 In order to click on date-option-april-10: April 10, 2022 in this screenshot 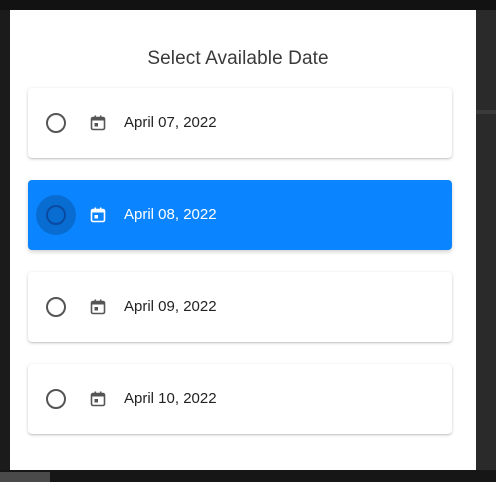, I will do `click(240, 399)`.